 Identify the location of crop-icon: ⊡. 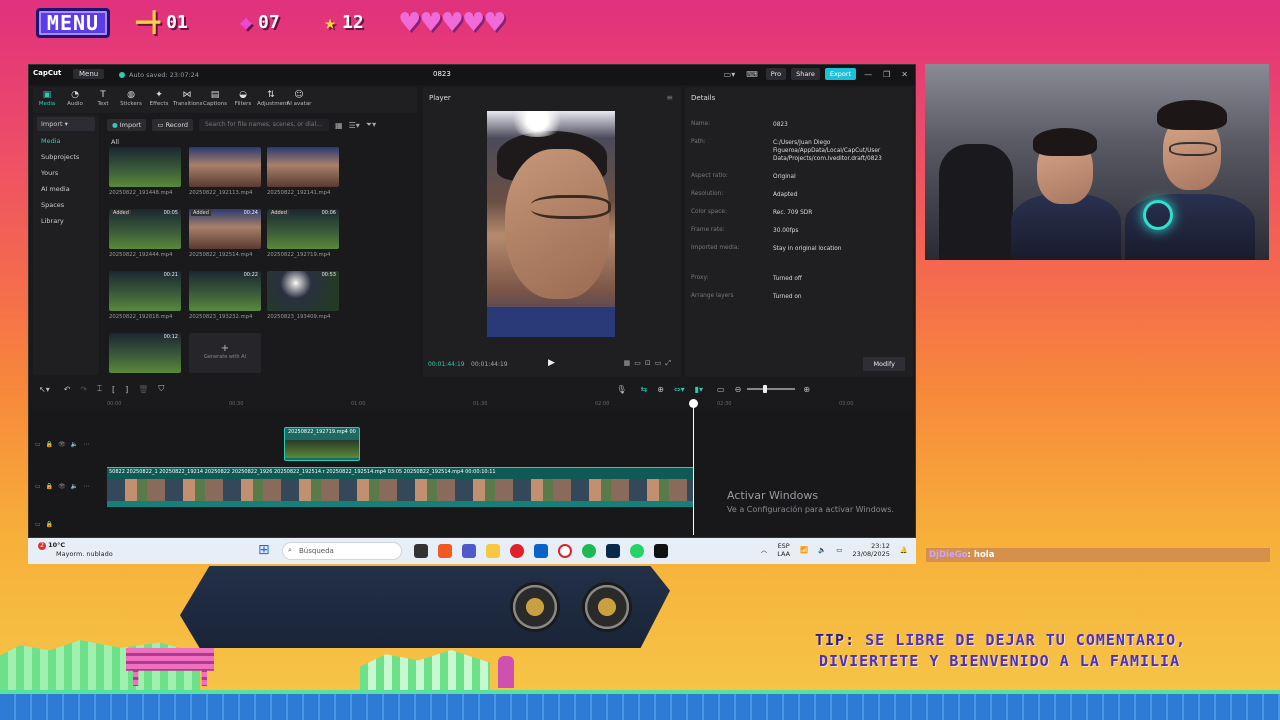
(650, 363).